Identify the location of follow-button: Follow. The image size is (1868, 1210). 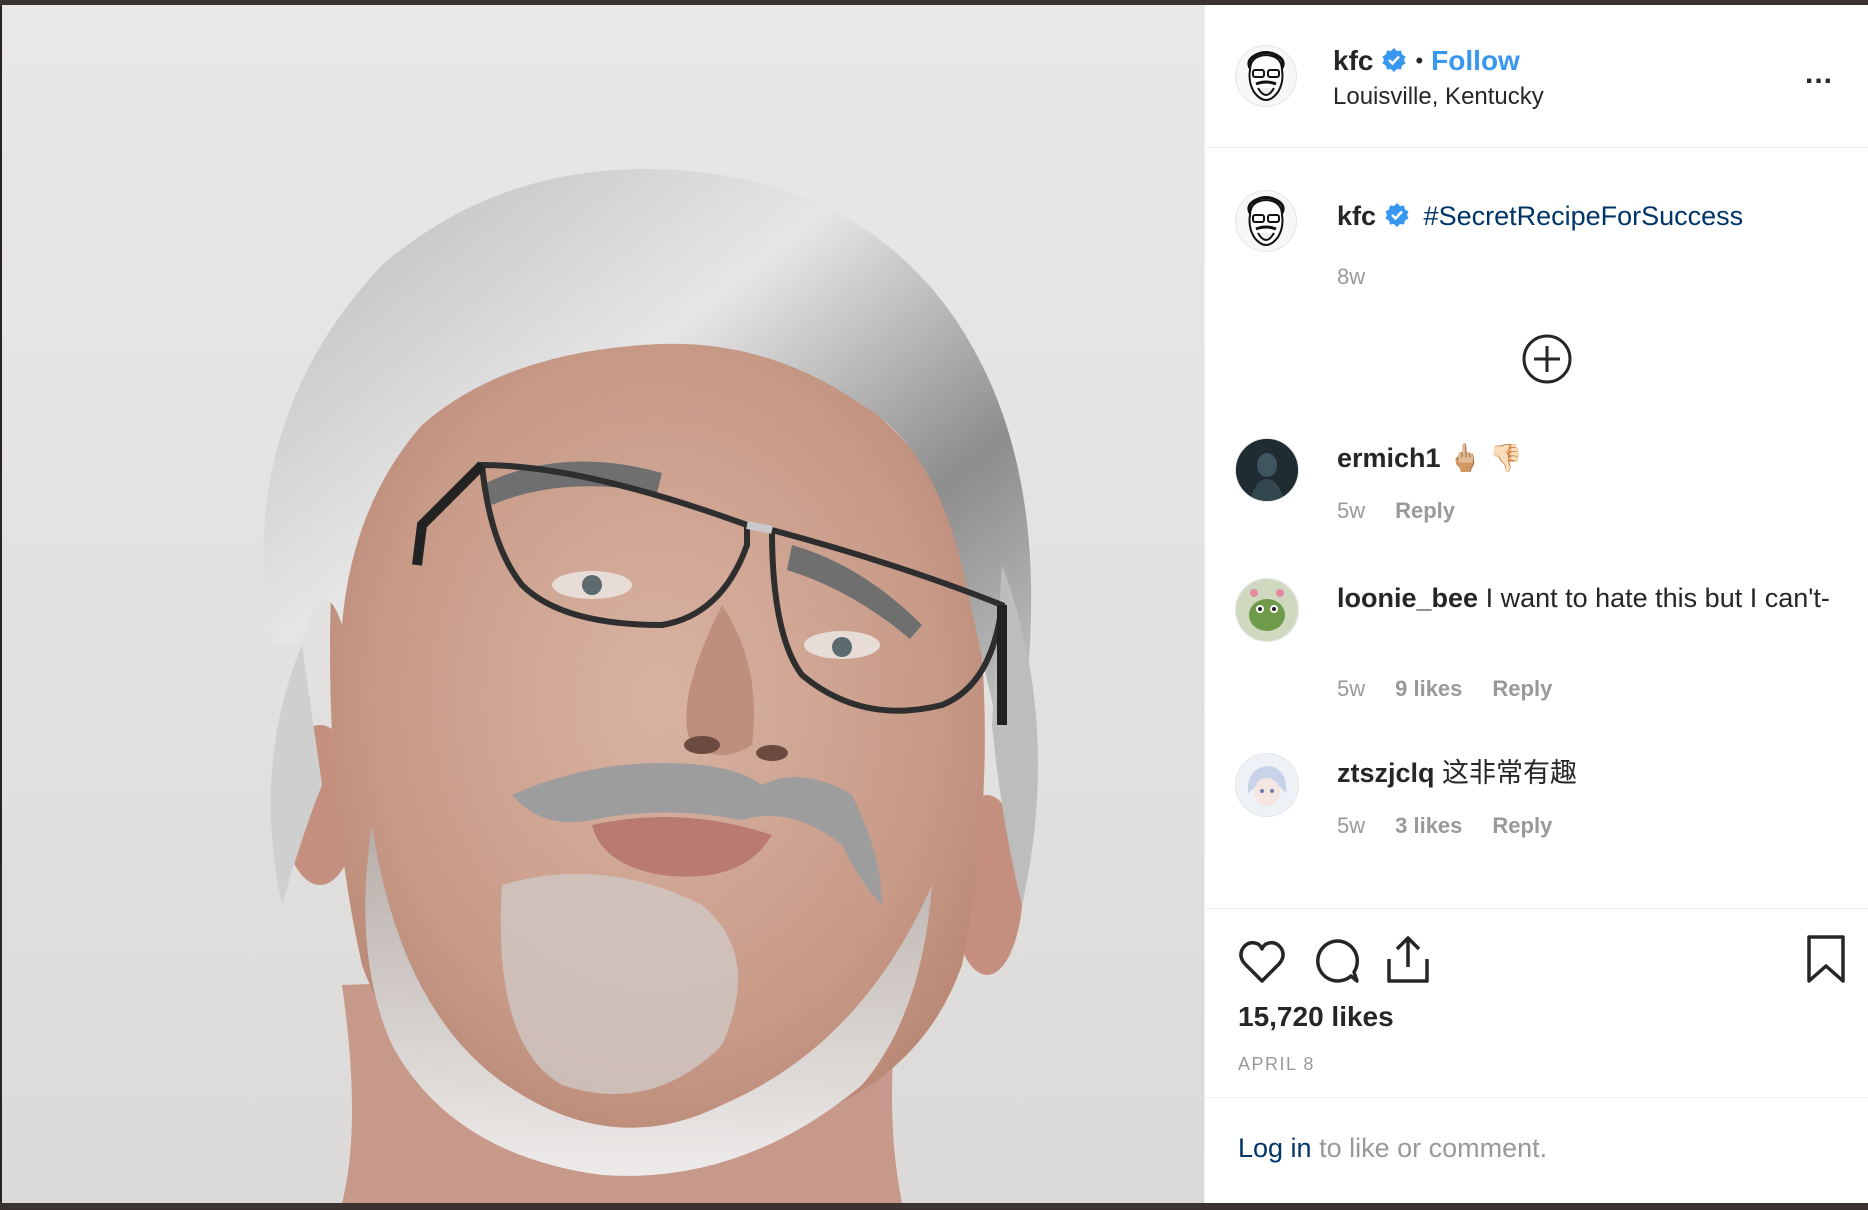
(1475, 60).